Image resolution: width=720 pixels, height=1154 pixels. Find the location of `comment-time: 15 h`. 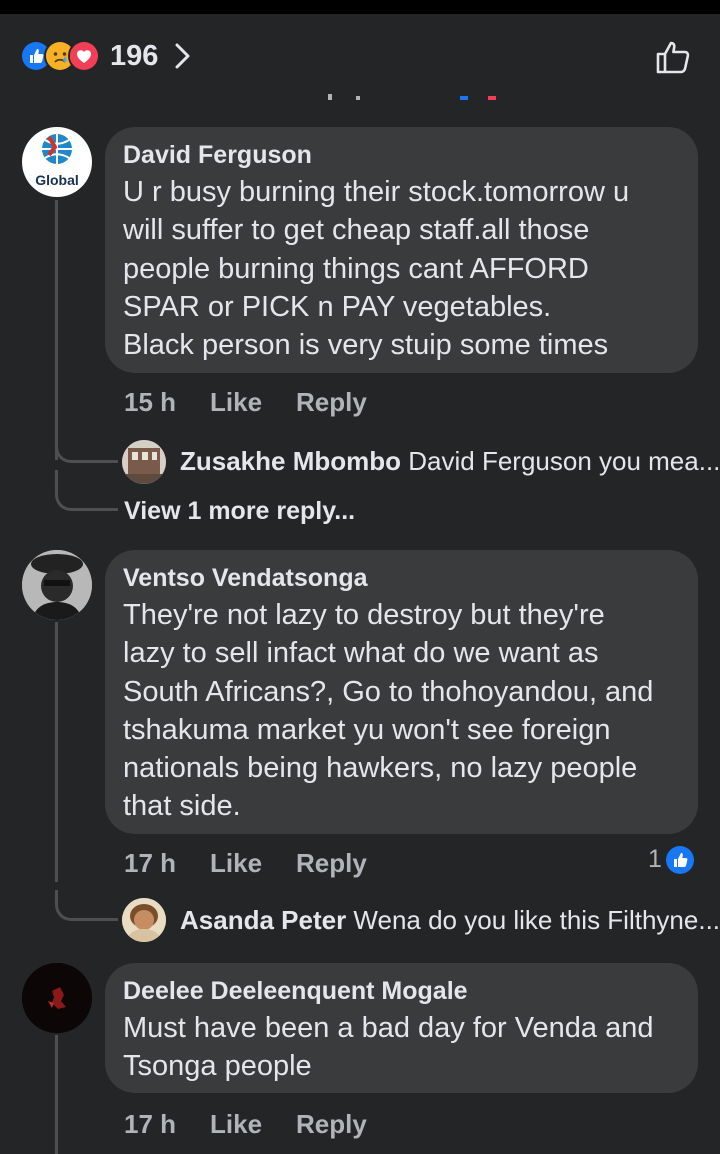

comment-time: 15 h is located at coordinates (150, 402).